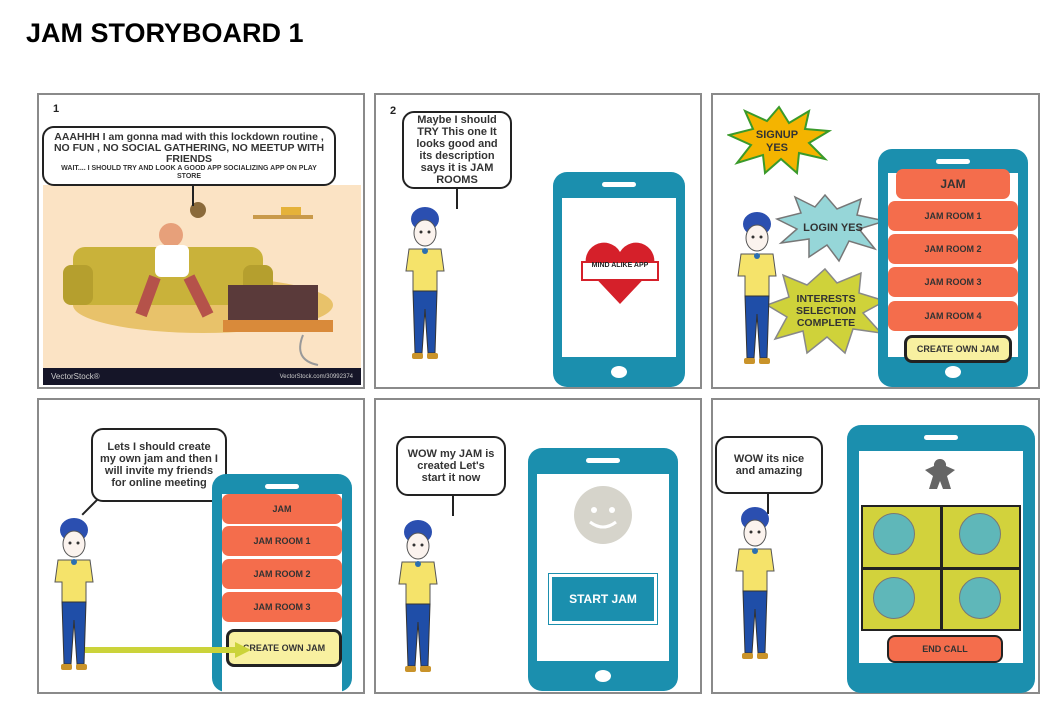  I want to click on watermark-logo: VectorStock®, so click(75, 376).